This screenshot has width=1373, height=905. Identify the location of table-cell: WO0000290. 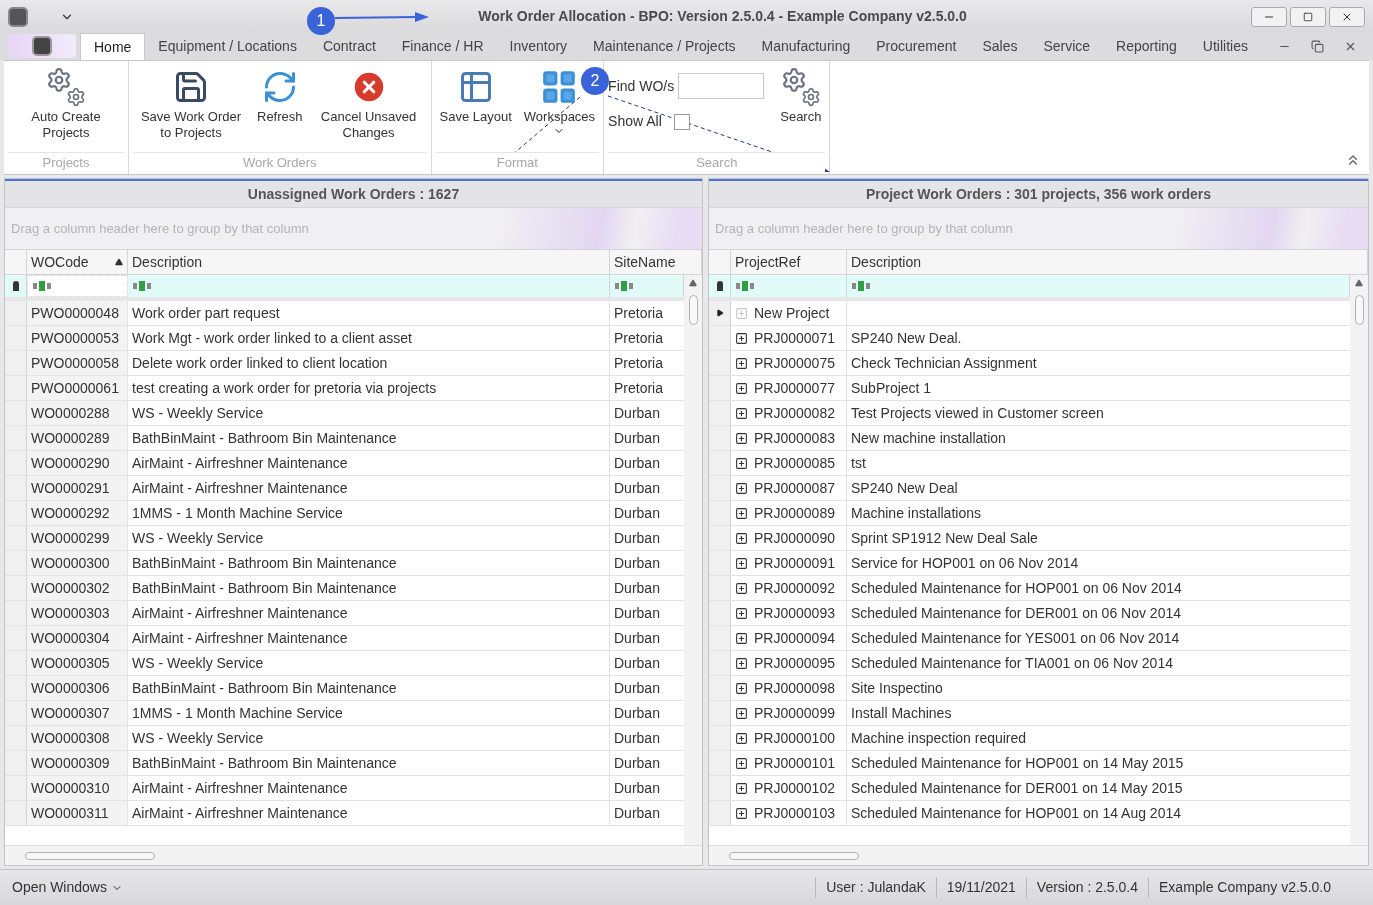
(77, 463).